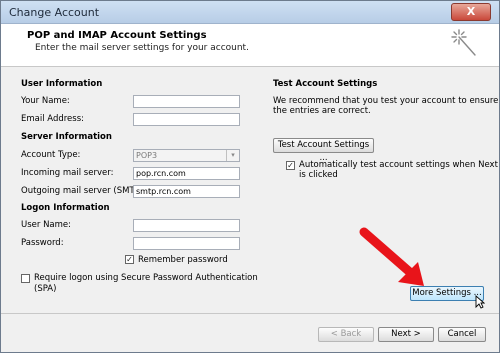 The width and height of the screenshot is (500, 353). What do you see at coordinates (129, 259) in the screenshot?
I see `remember-password-checkbox: ✓` at bounding box center [129, 259].